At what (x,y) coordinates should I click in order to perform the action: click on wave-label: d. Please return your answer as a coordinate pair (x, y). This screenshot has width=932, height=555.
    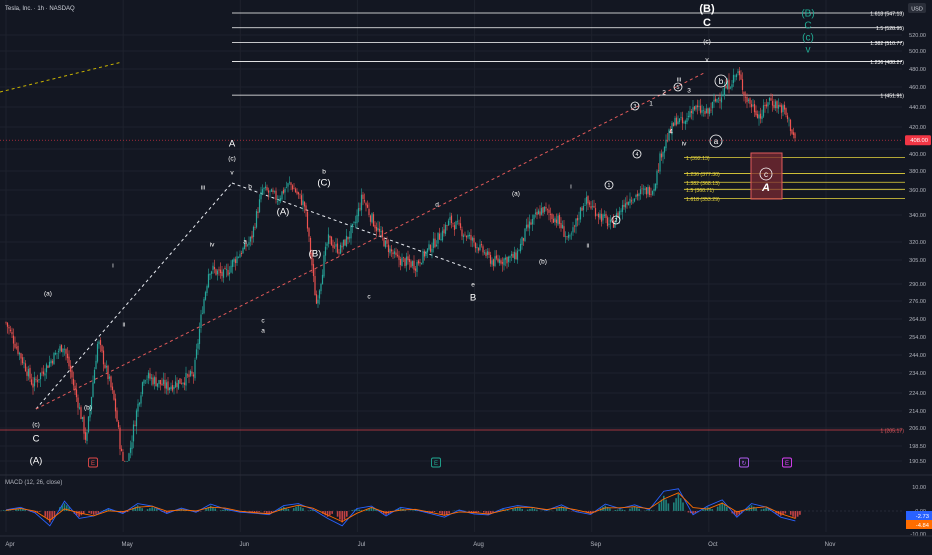
    Looking at the image, I should click on (437, 204).